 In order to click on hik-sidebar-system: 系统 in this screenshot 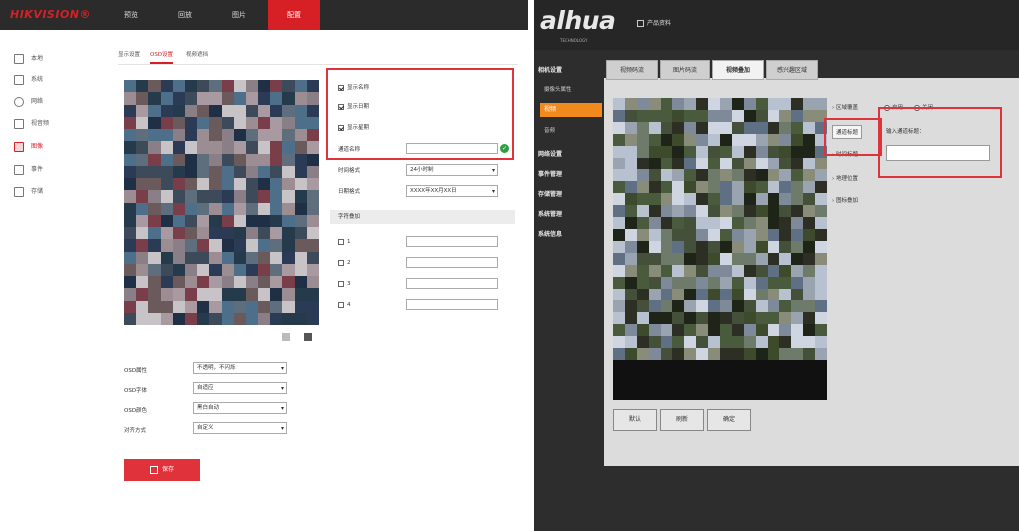, I will do `click(54, 80)`.